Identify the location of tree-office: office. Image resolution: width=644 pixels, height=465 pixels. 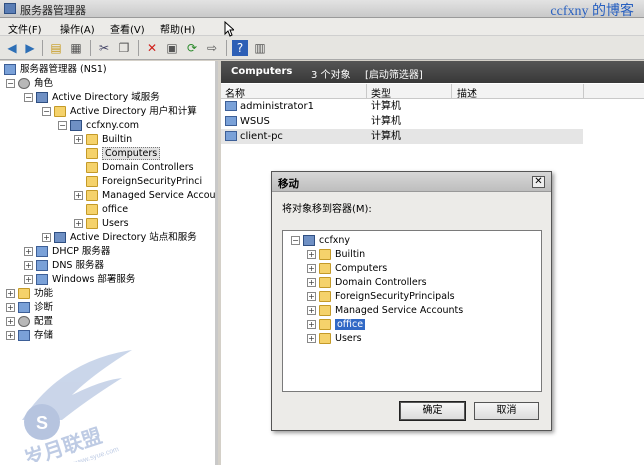
(107, 210).